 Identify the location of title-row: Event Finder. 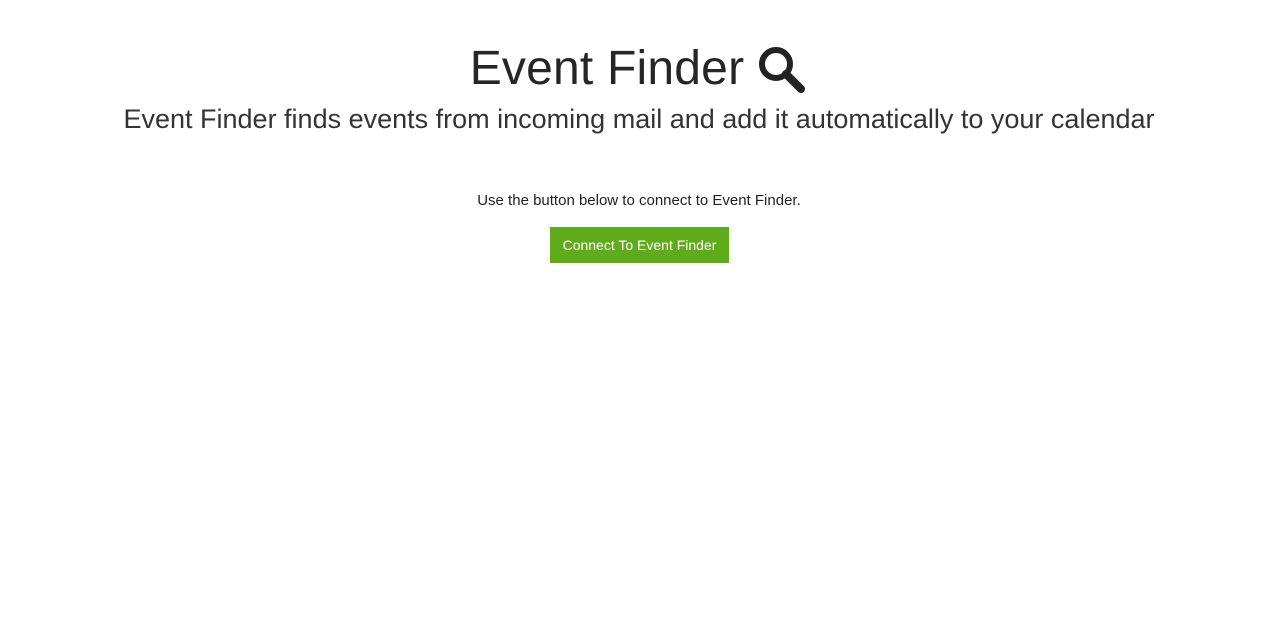
(639, 69).